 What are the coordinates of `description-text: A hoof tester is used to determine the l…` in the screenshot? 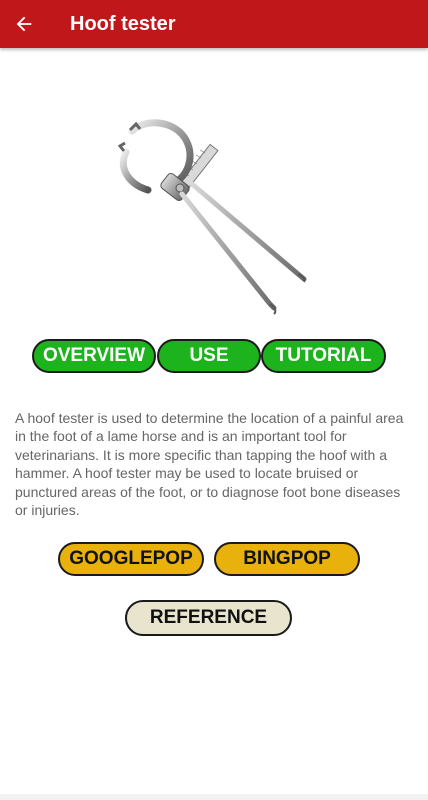 It's located at (209, 464).